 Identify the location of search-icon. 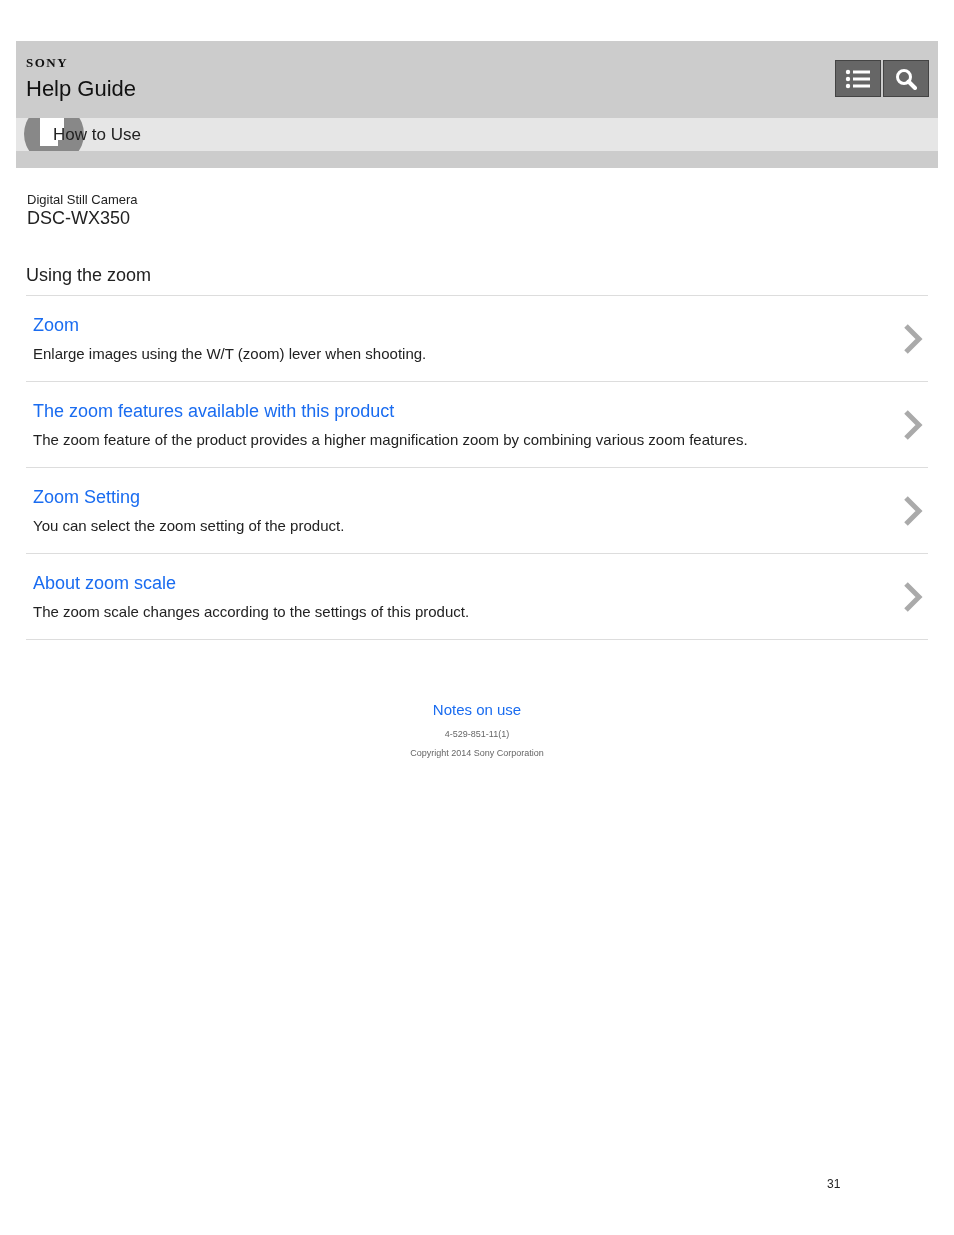
(906, 78).